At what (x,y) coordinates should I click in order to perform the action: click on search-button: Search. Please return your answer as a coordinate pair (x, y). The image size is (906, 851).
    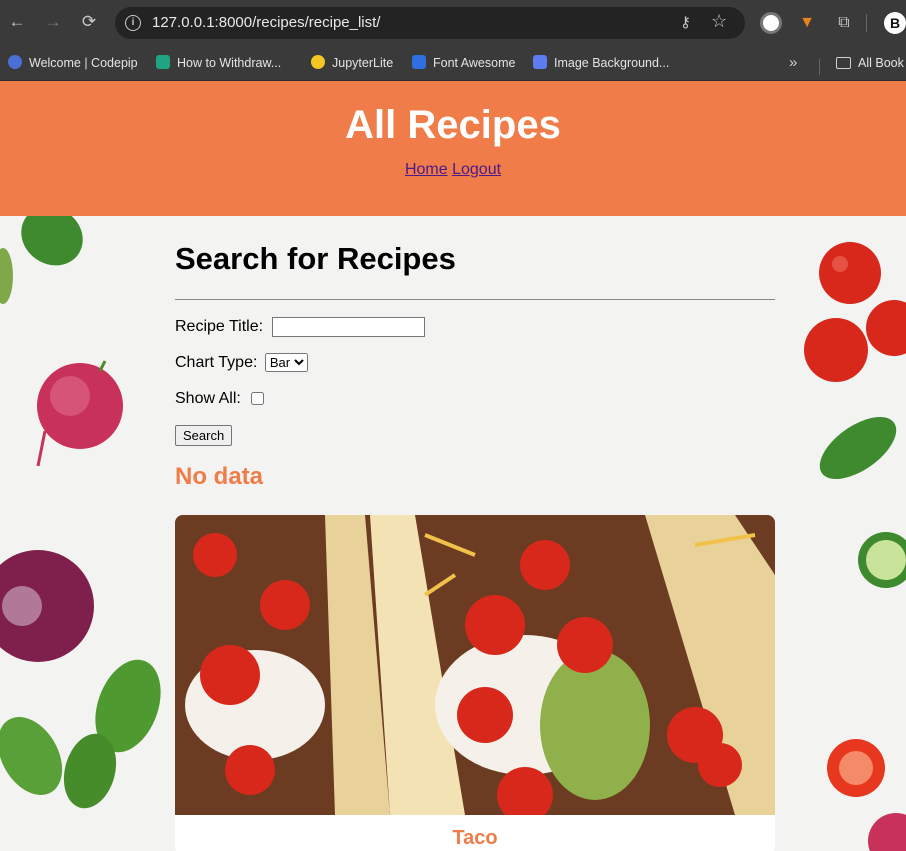
    Looking at the image, I should click on (204, 435).